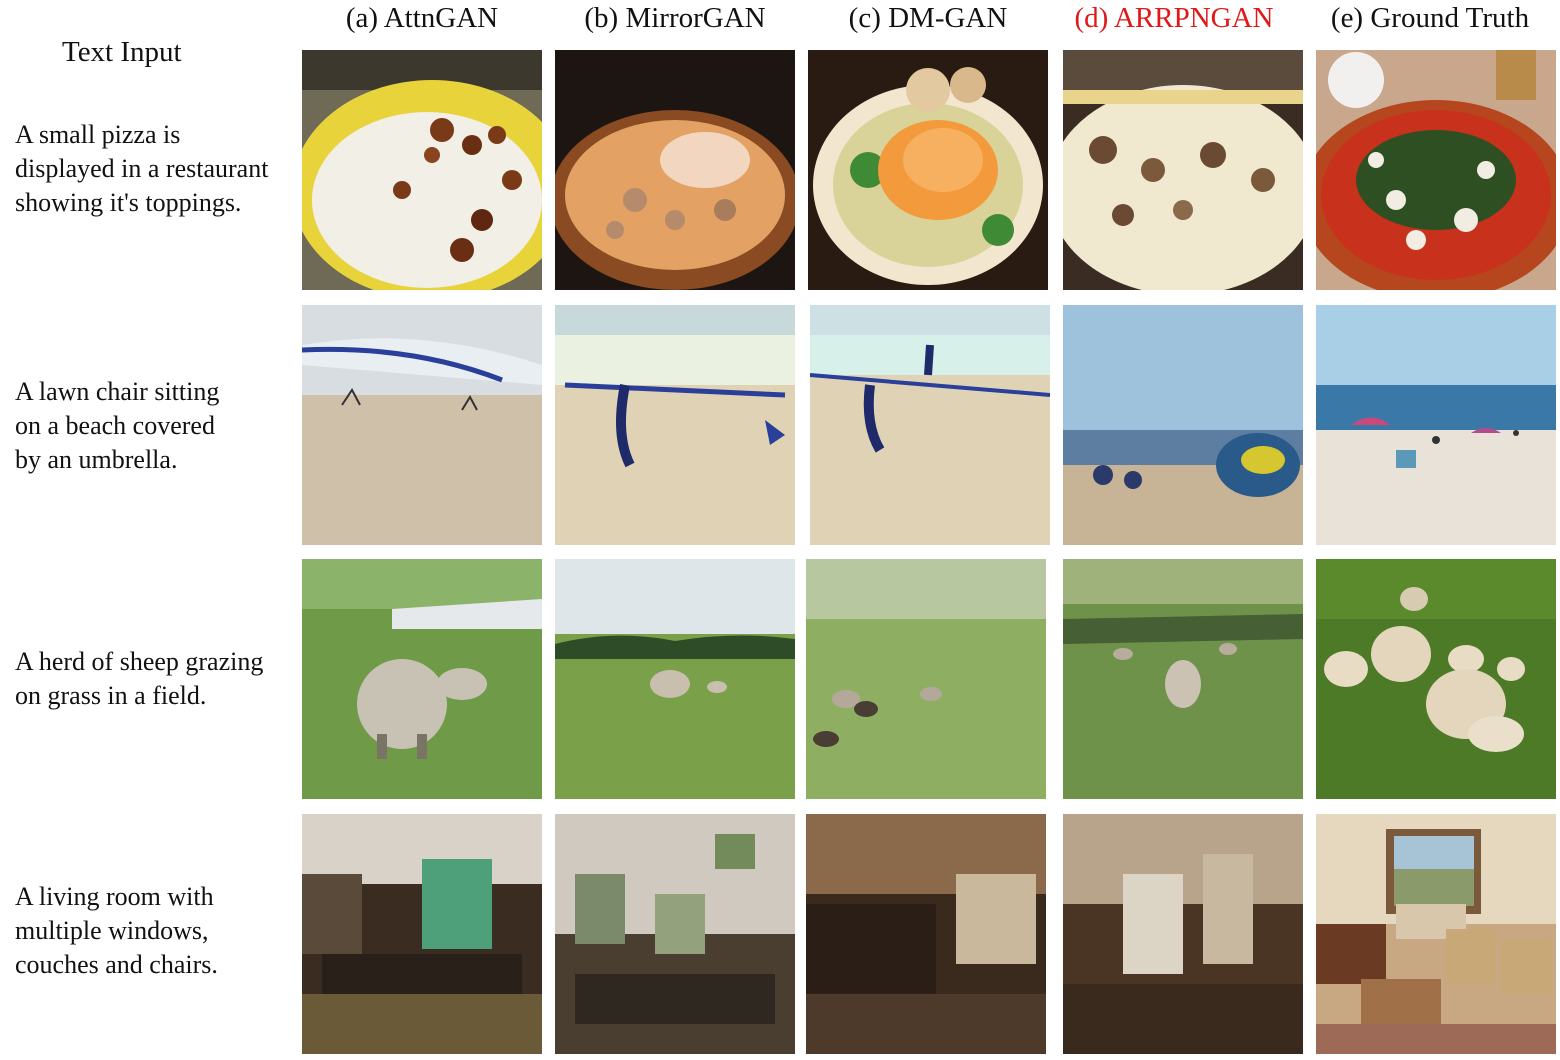  Describe the element at coordinates (926, 934) in the screenshot. I see `image-livingroom-dmgan` at that location.